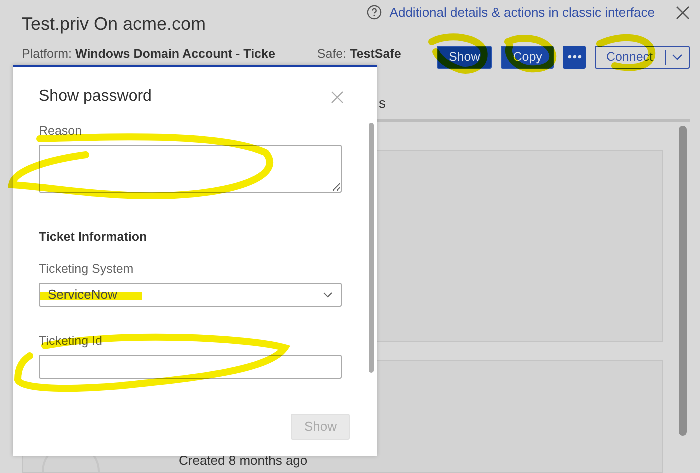 The height and width of the screenshot is (473, 700). I want to click on created-text: Created 8 months ago, so click(243, 461).